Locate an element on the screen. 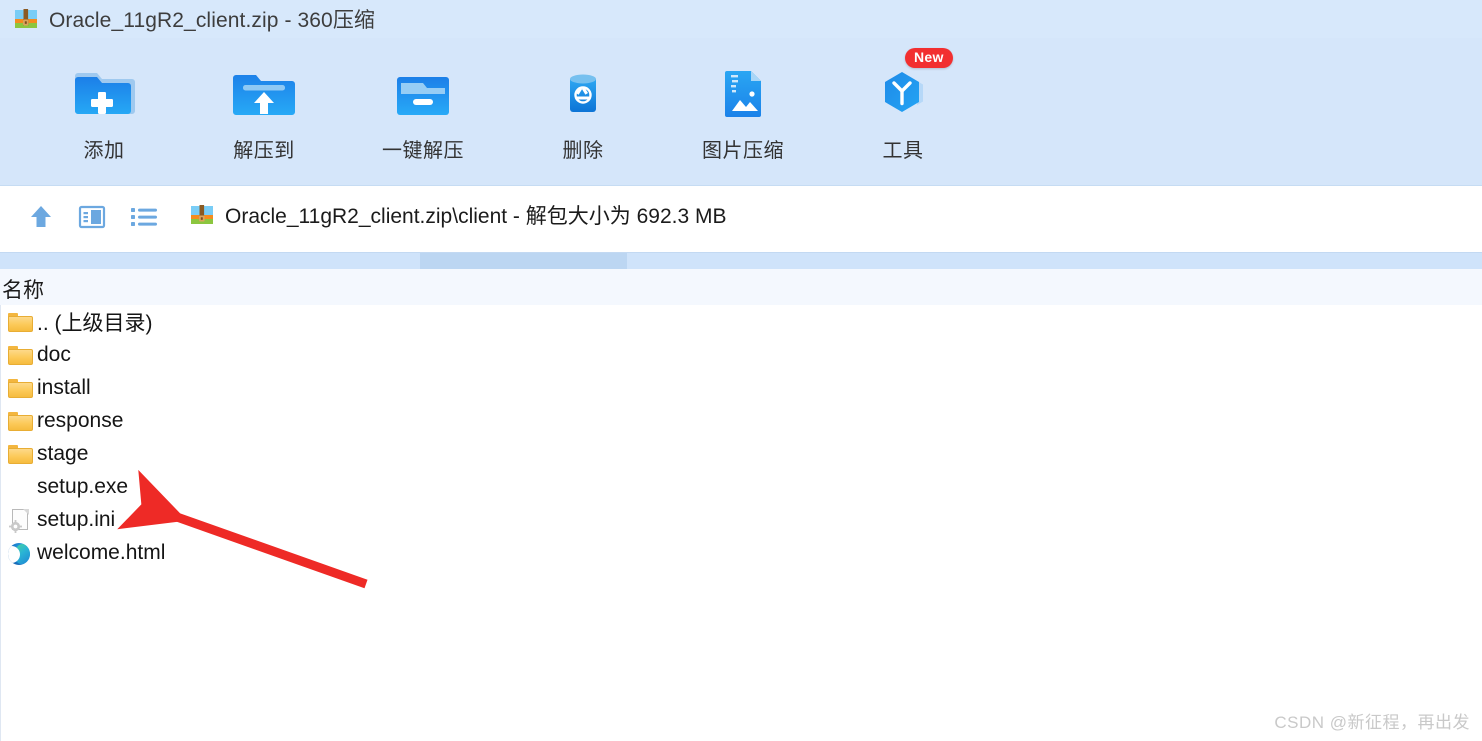 The image size is (1482, 741). file-name: setup.ini is located at coordinates (76, 519).